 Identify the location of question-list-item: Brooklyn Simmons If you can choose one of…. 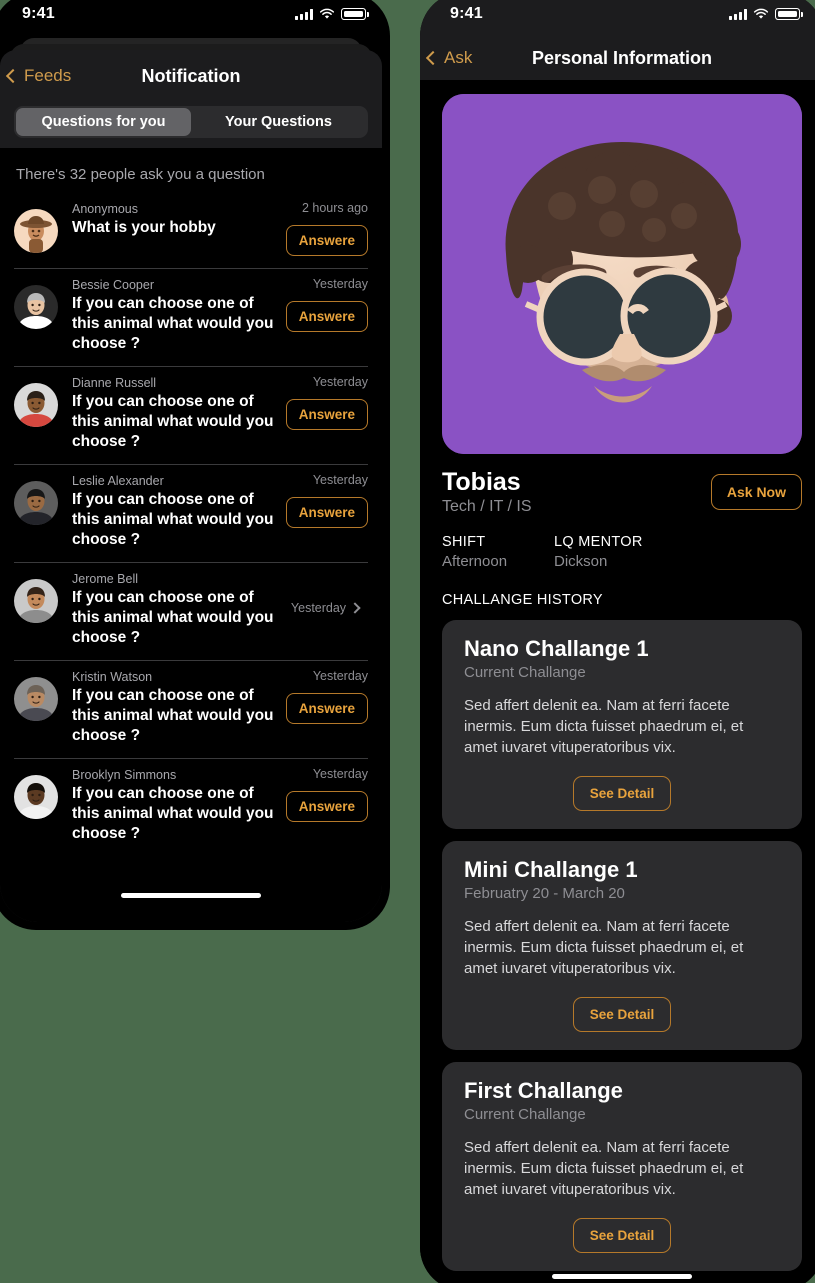
(191, 801).